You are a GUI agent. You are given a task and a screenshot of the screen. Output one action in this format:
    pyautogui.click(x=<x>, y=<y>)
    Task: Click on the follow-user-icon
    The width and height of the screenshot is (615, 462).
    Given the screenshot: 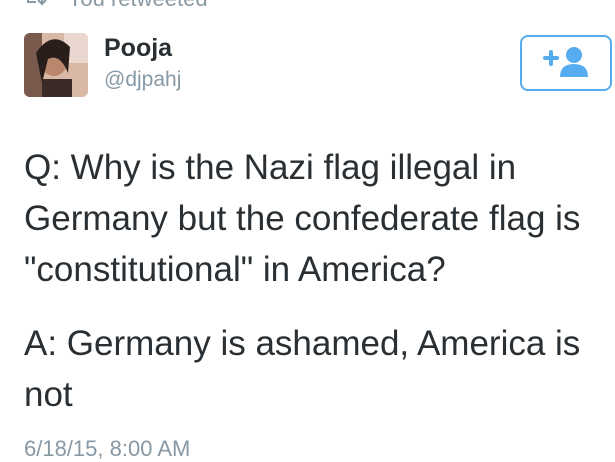 What is the action you would take?
    pyautogui.click(x=566, y=63)
    